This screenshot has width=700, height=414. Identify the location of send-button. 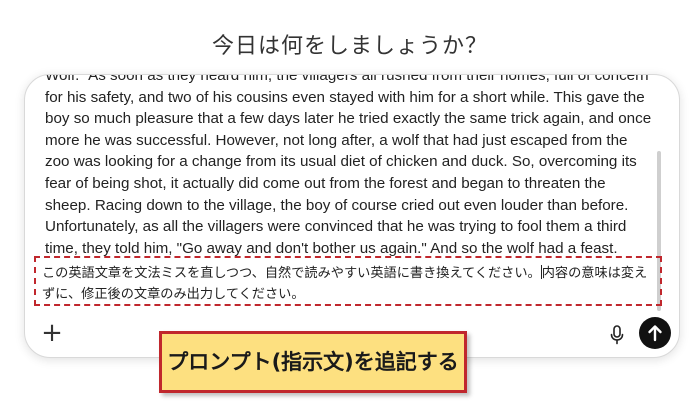
(655, 333).